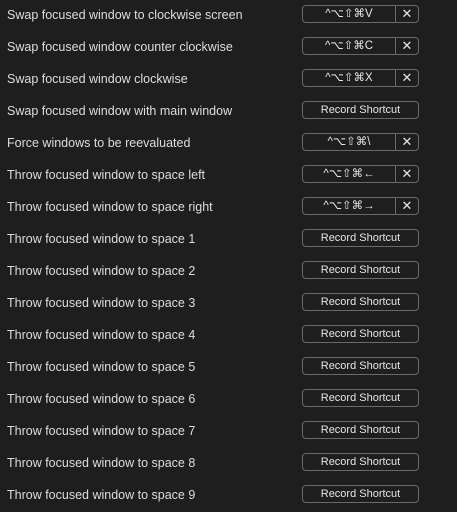  Describe the element at coordinates (120, 47) in the screenshot. I see `shortcut-label: Swap focused window counter clockwise` at that location.